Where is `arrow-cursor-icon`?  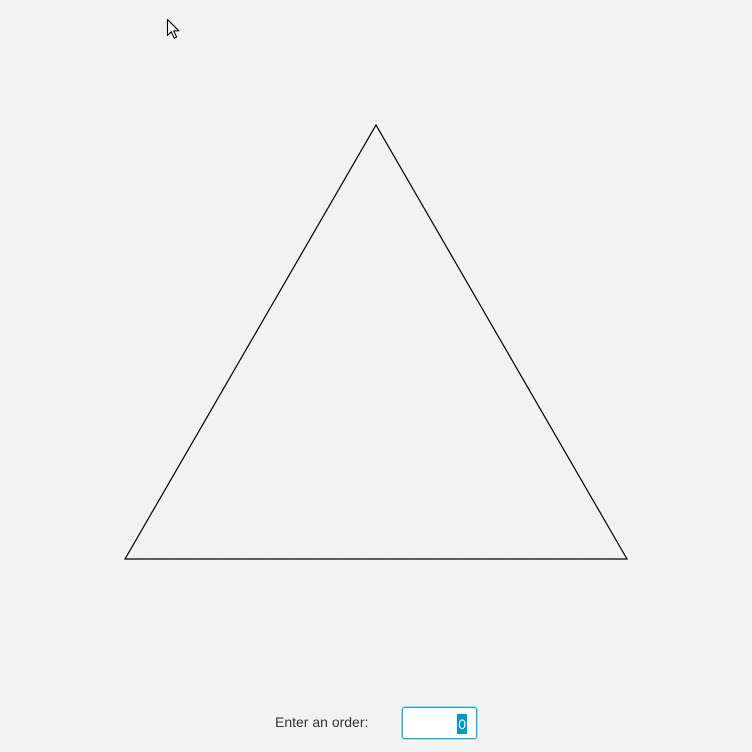 arrow-cursor-icon is located at coordinates (173, 28).